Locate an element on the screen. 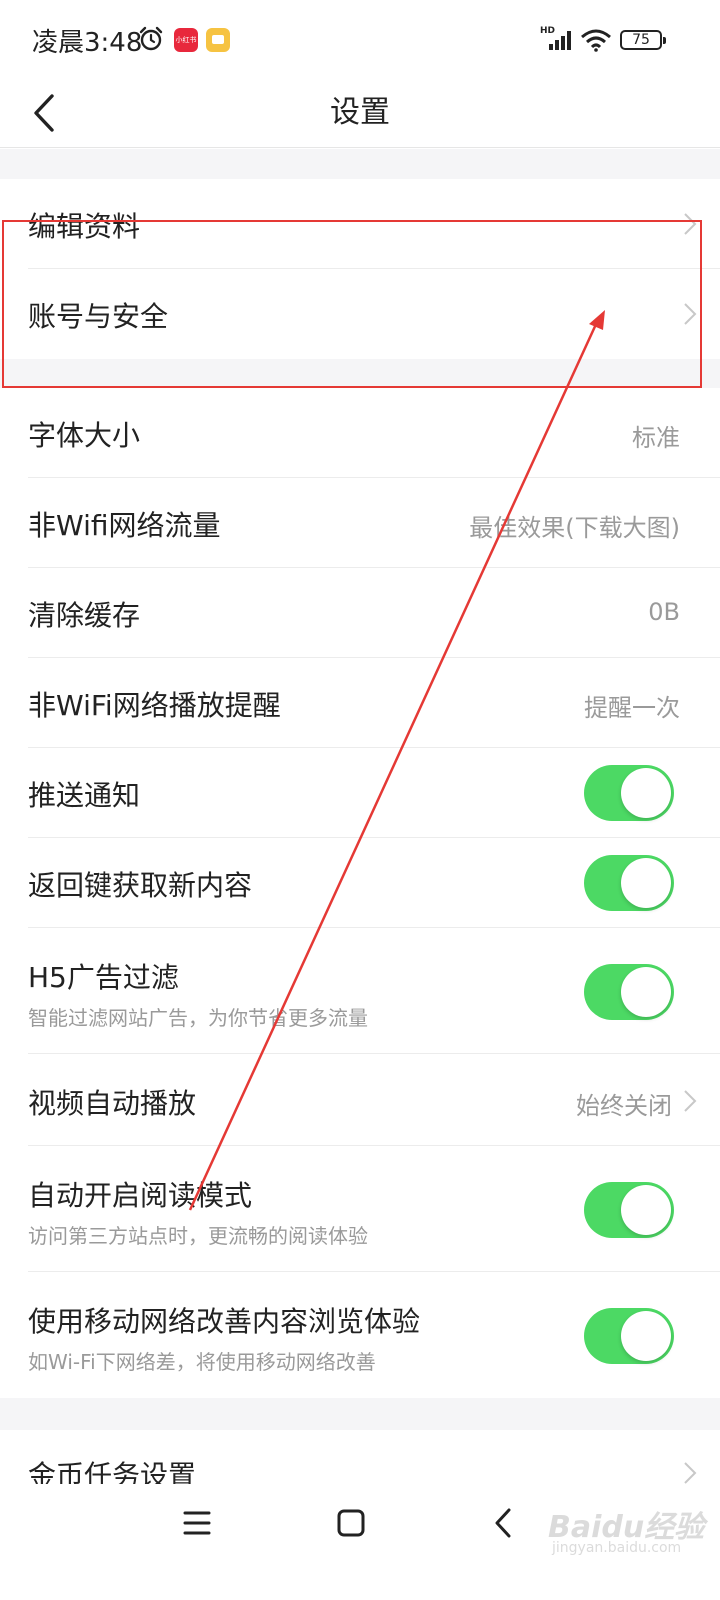 The width and height of the screenshot is (720, 1600). h5-ad-filter-description: 智能过滤网站广告，为你节省更多流量 is located at coordinates (198, 1018).